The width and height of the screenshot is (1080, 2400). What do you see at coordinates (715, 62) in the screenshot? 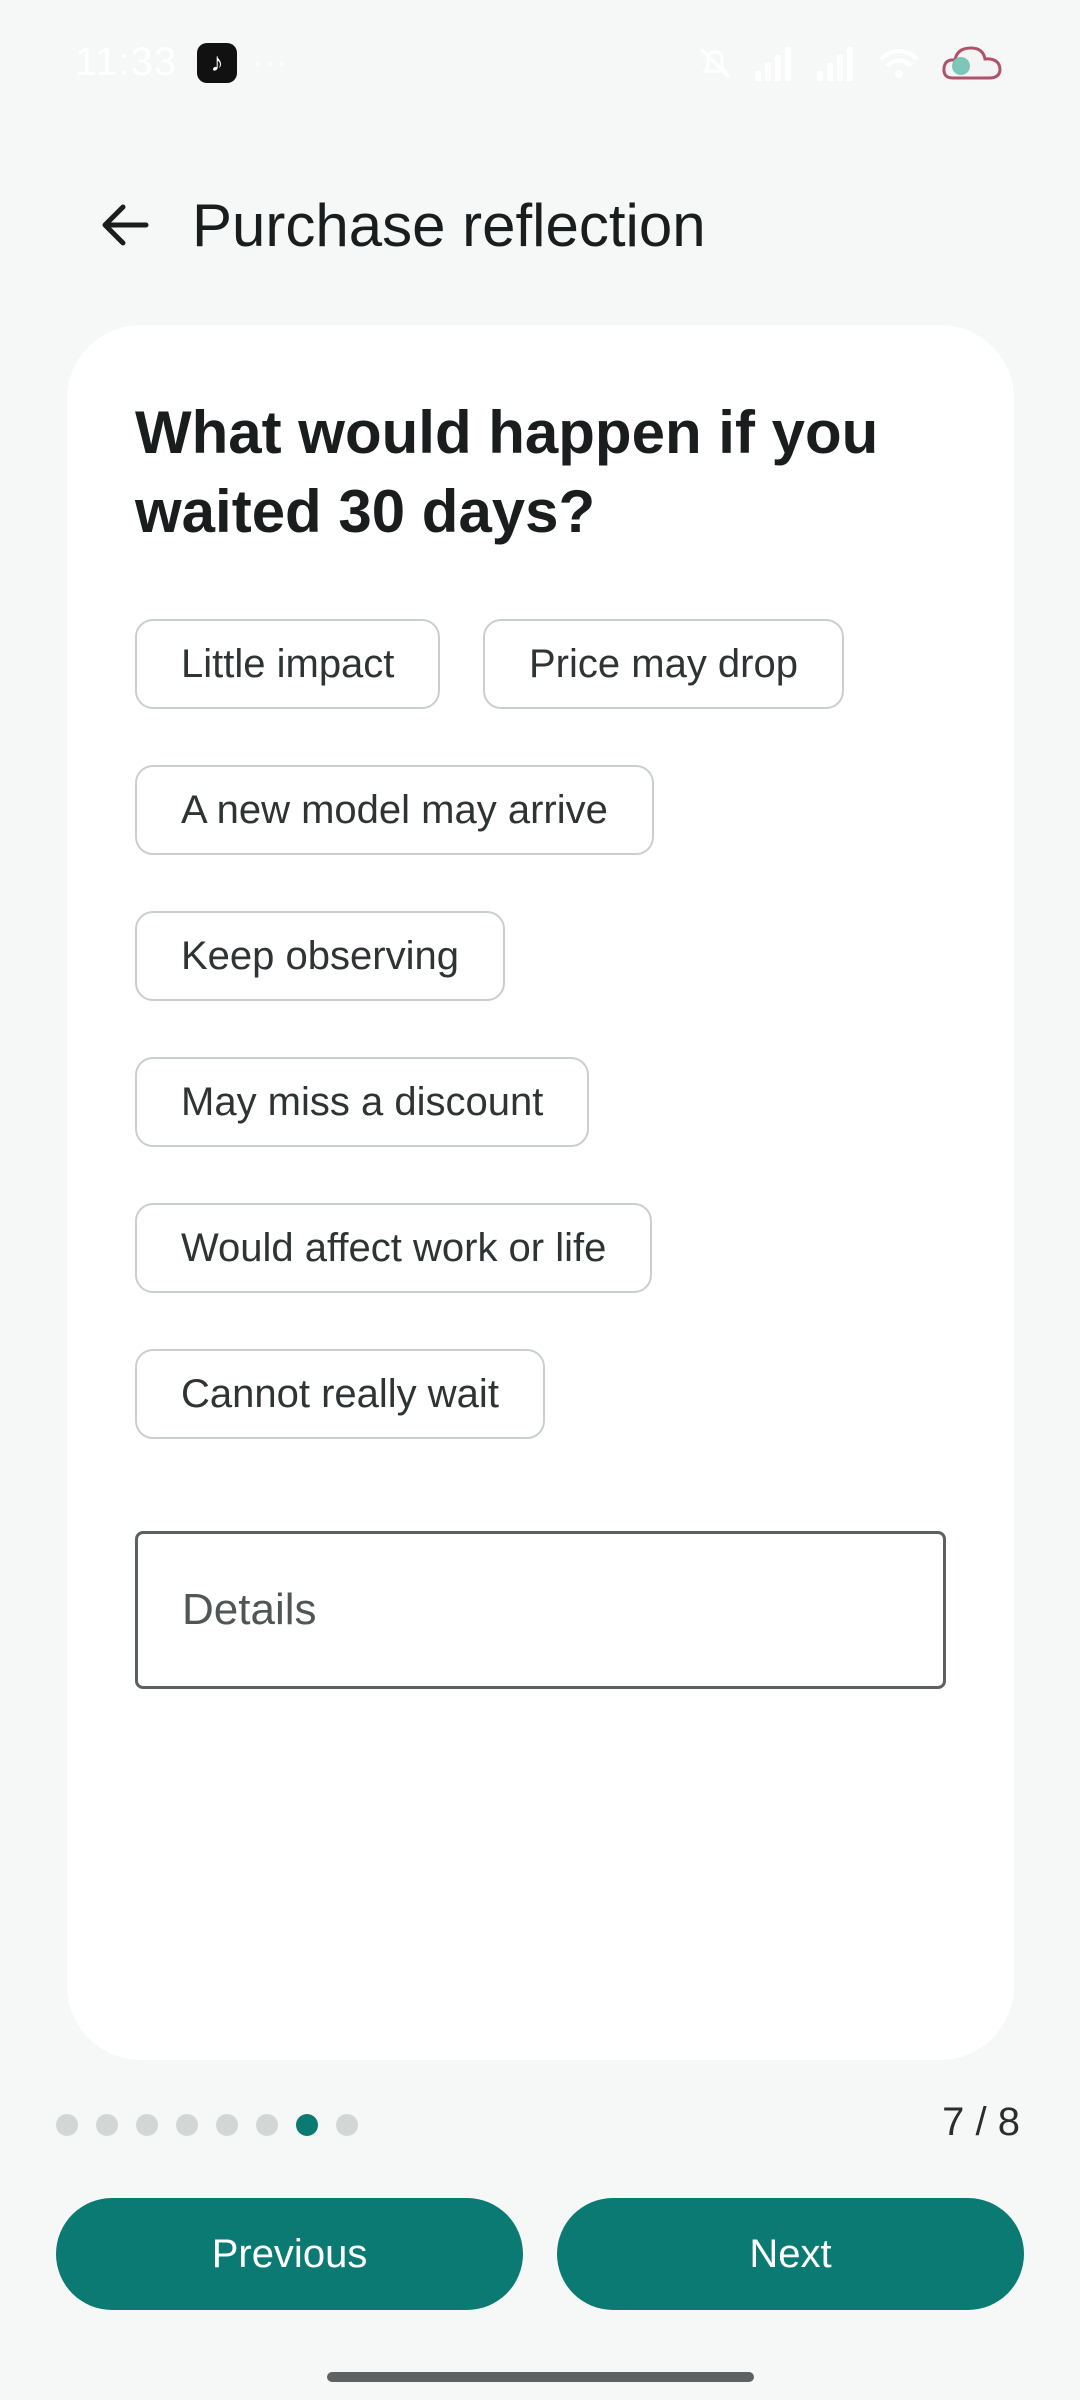
I see `notification-off-icon` at bounding box center [715, 62].